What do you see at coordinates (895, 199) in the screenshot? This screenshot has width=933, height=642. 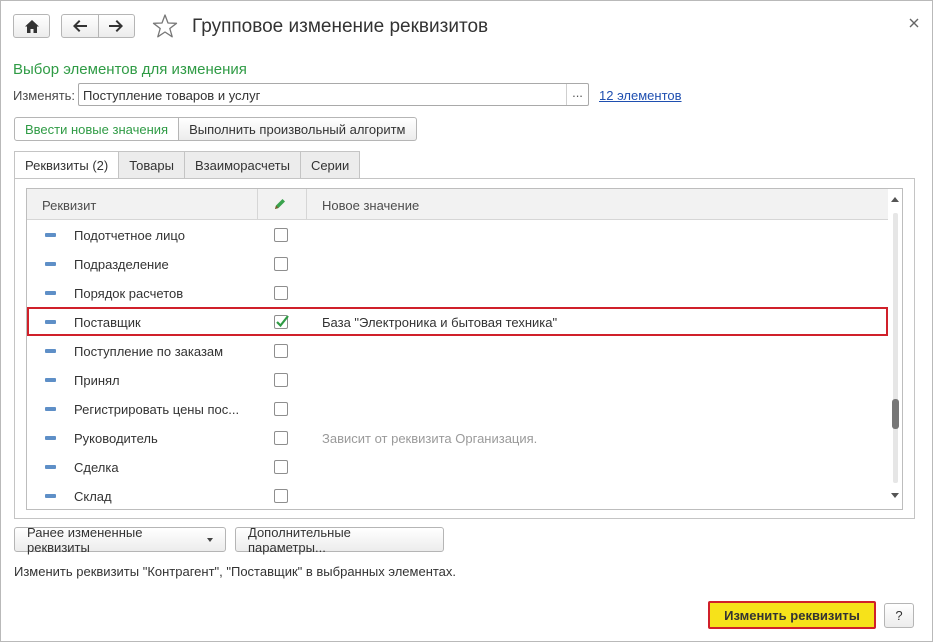 I see `scroll-up-icon` at bounding box center [895, 199].